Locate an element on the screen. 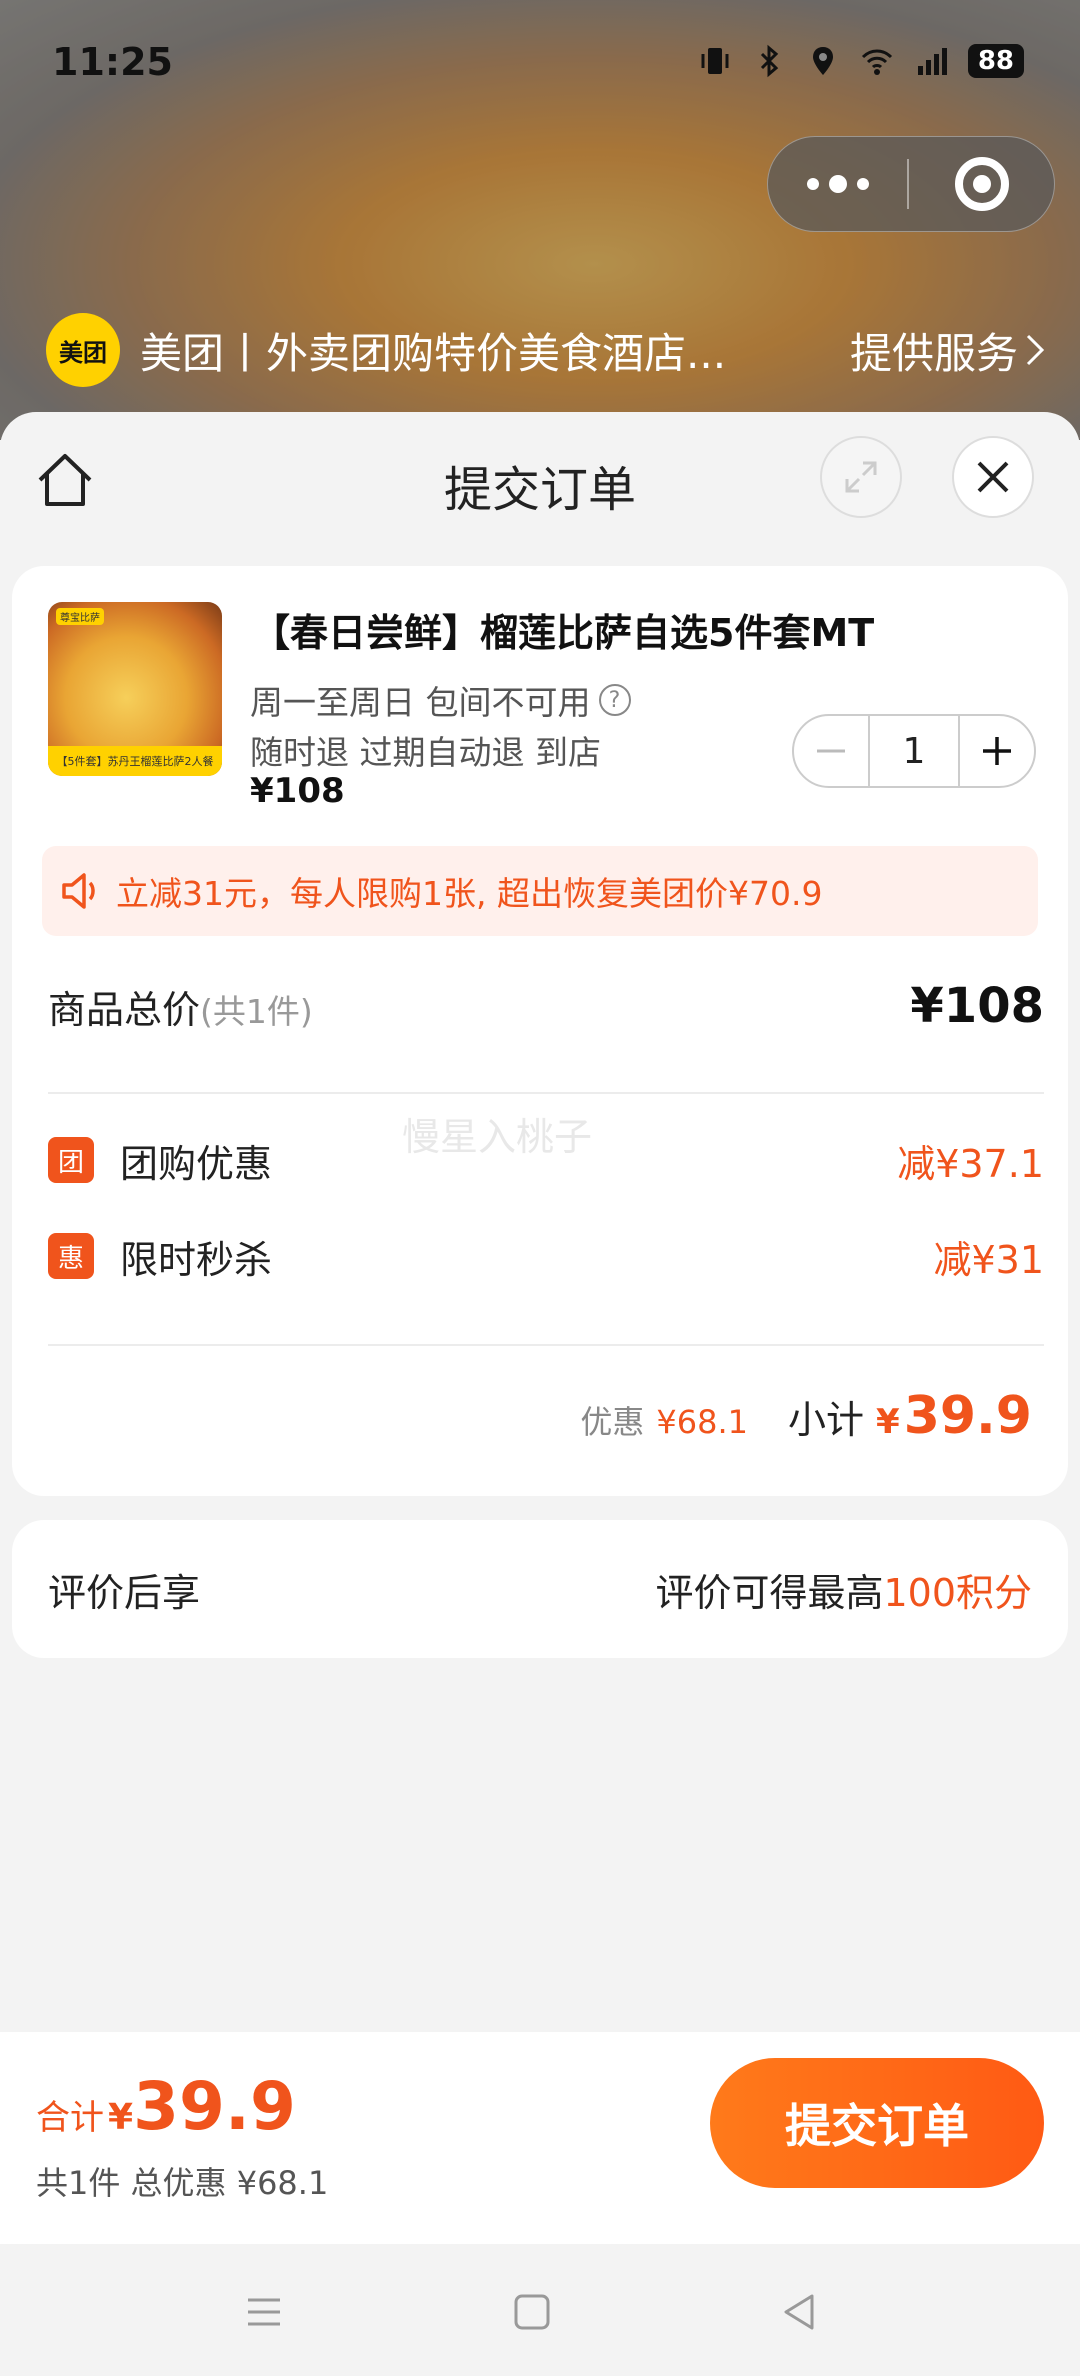  review-reward: 评价可得最高100积分 is located at coordinates (843, 1589).